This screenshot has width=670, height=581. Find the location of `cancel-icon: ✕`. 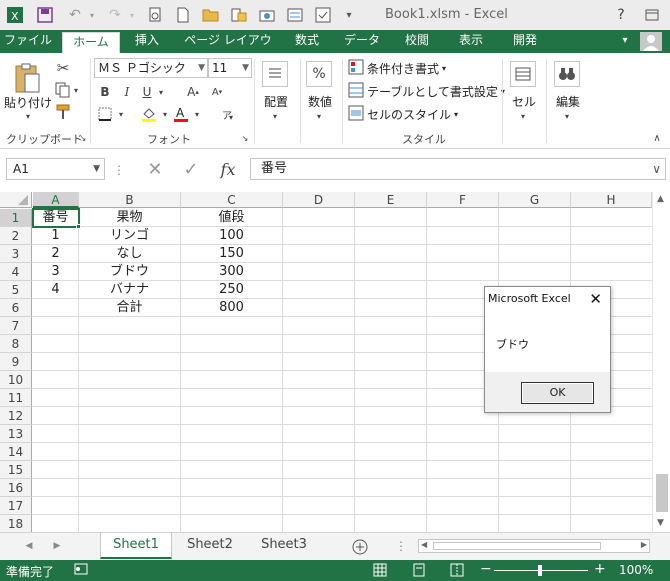

cancel-icon: ✕ is located at coordinates (155, 169).